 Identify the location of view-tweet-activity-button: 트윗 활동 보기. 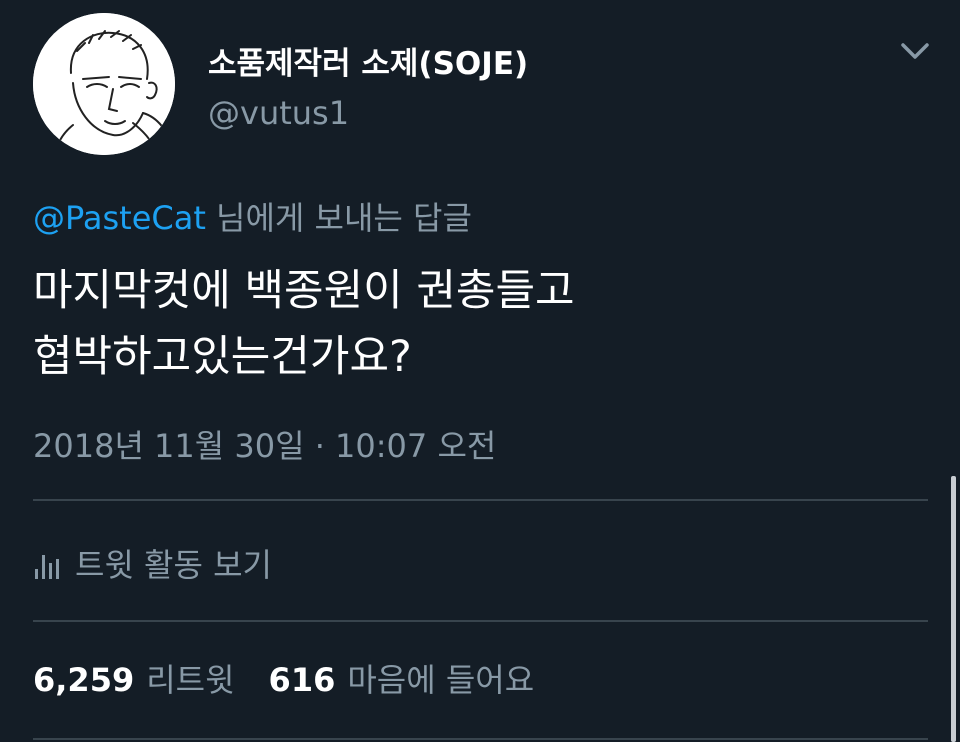
(152, 563).